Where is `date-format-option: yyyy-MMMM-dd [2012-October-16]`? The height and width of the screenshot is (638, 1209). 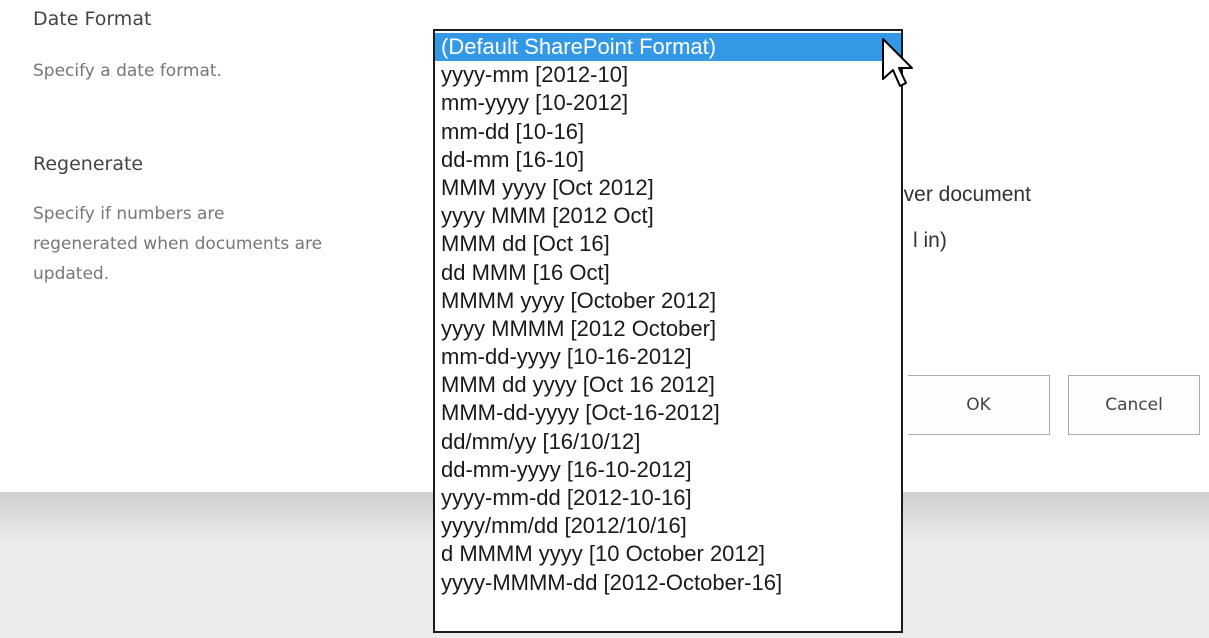 date-format-option: yyyy-MMMM-dd [2012-October-16] is located at coordinates (668, 583).